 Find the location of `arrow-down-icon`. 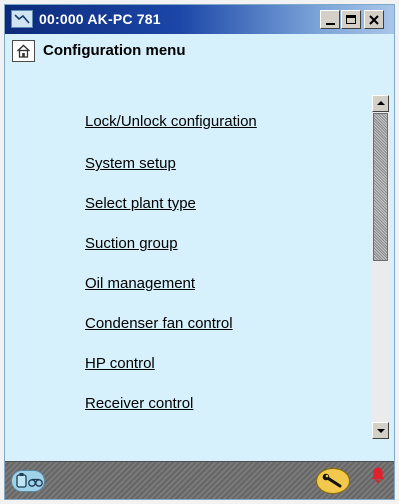

arrow-down-icon is located at coordinates (381, 431).